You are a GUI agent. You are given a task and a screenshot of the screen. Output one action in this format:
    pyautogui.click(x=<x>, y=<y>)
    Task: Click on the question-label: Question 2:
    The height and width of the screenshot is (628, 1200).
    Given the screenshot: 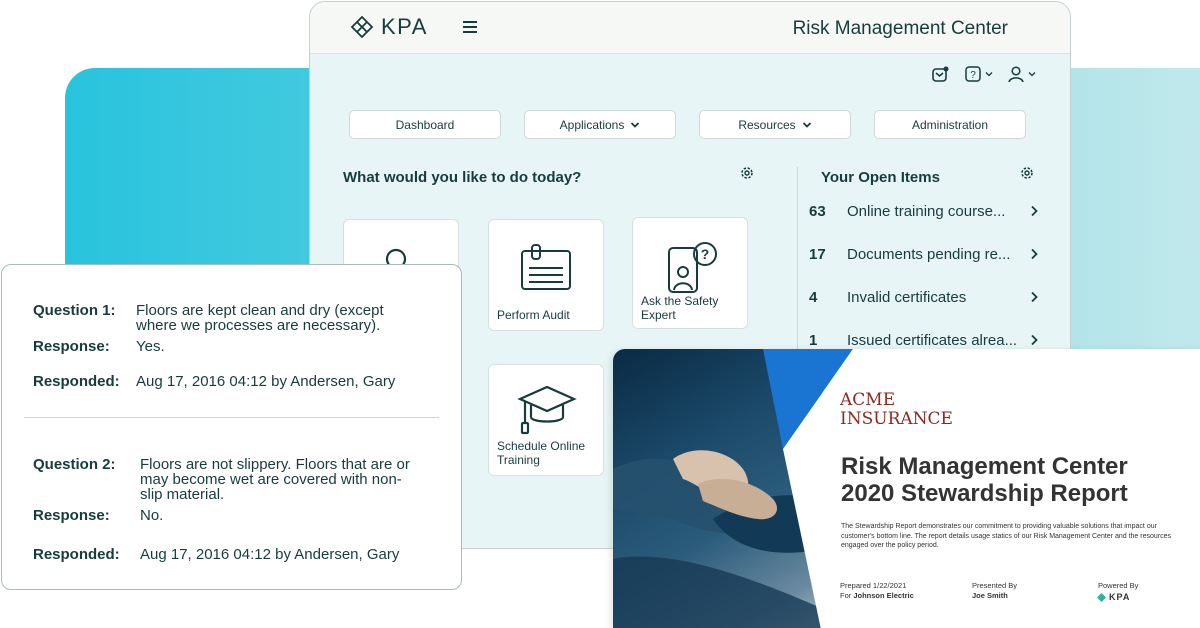 What is the action you would take?
    pyautogui.click(x=74, y=464)
    